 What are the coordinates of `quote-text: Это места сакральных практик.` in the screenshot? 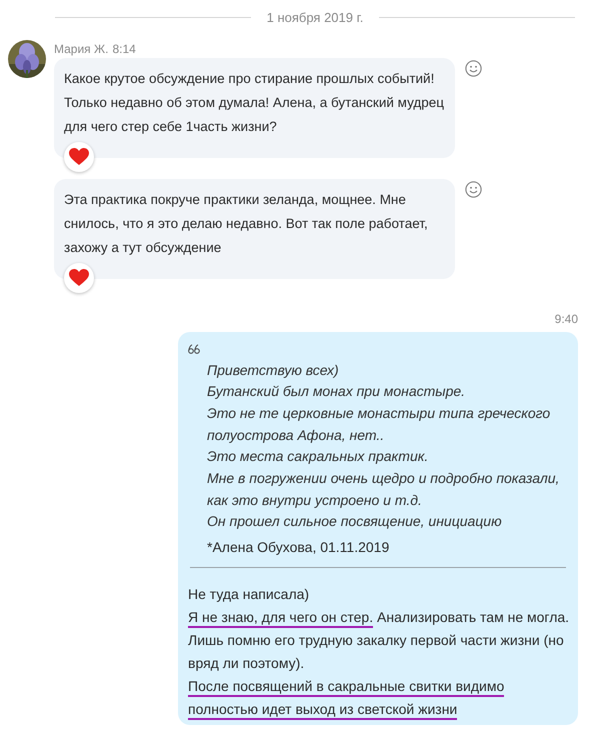 It's located at (318, 456).